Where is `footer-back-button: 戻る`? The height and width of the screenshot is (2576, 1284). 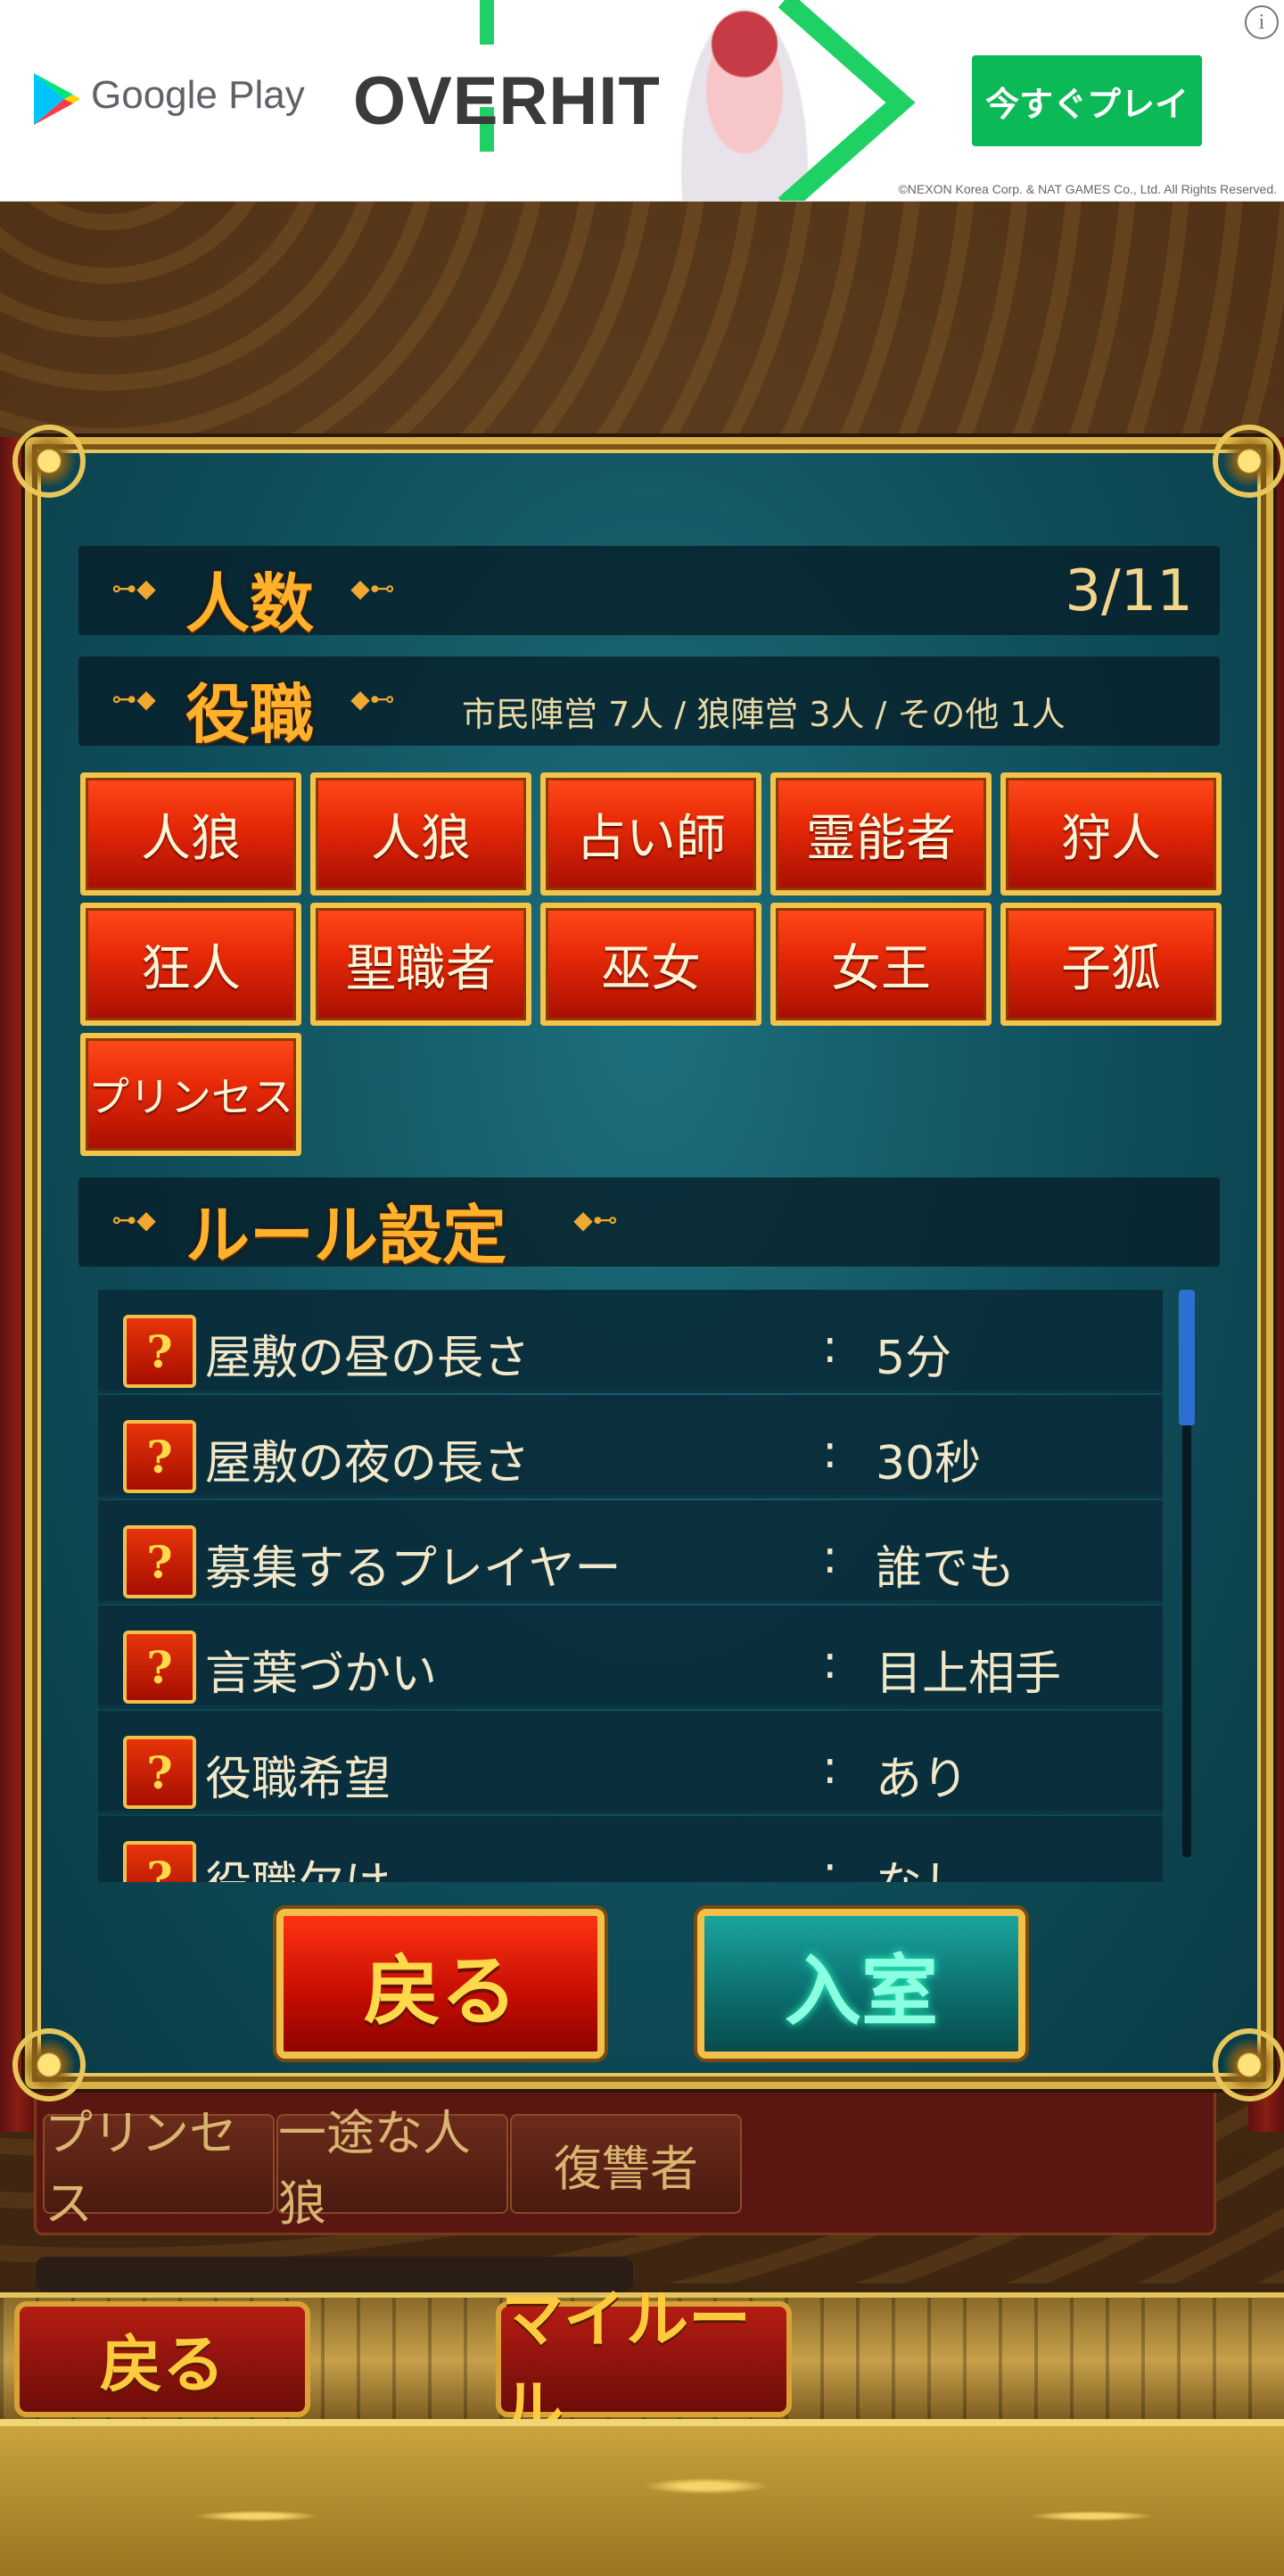 footer-back-button: 戻る is located at coordinates (162, 2359).